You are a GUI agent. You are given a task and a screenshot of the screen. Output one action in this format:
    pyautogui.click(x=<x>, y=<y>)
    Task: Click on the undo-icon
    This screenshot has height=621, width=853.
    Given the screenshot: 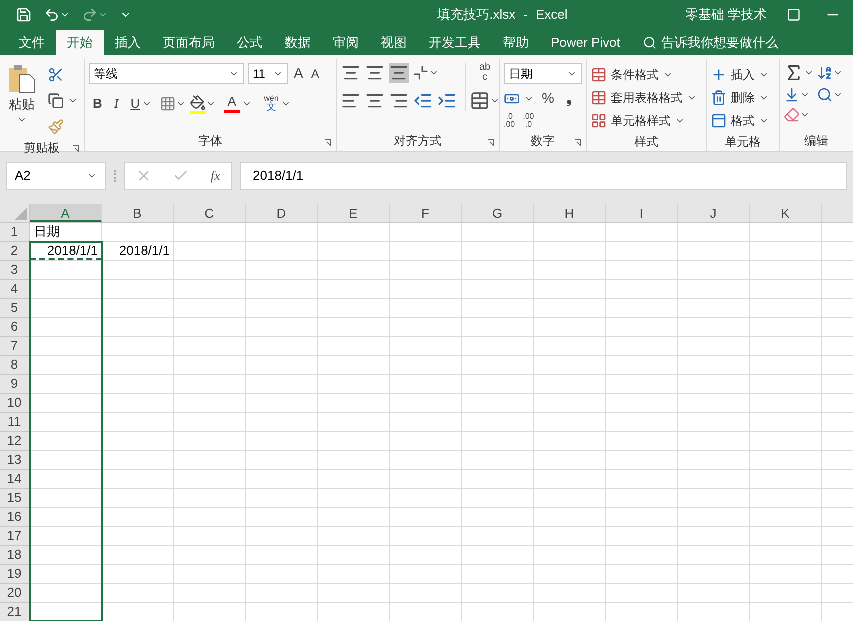 What is the action you would take?
    pyautogui.click(x=52, y=15)
    